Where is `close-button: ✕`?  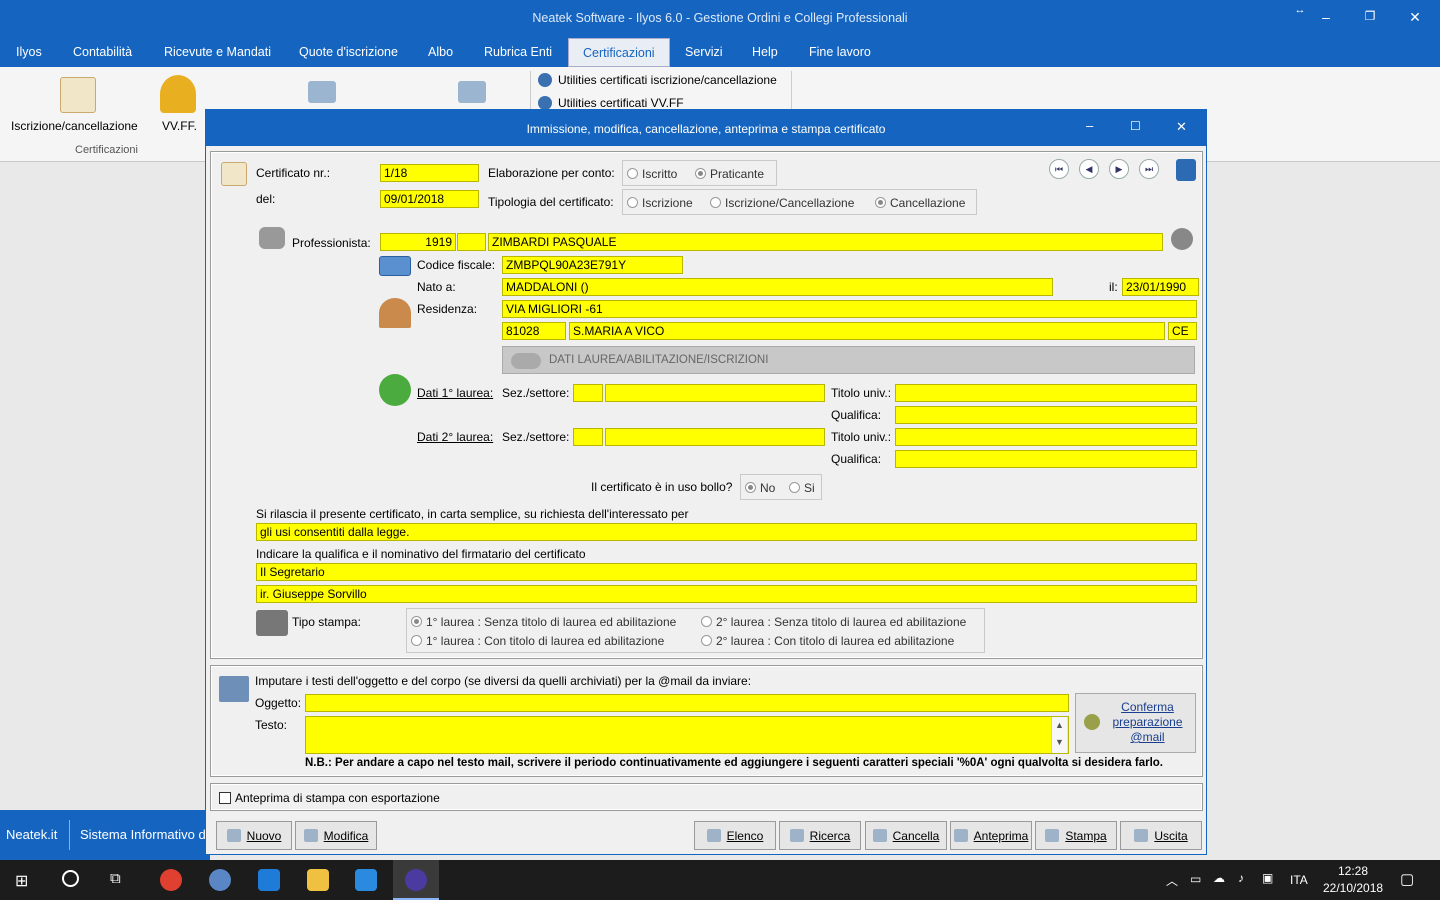 close-button: ✕ is located at coordinates (1415, 17).